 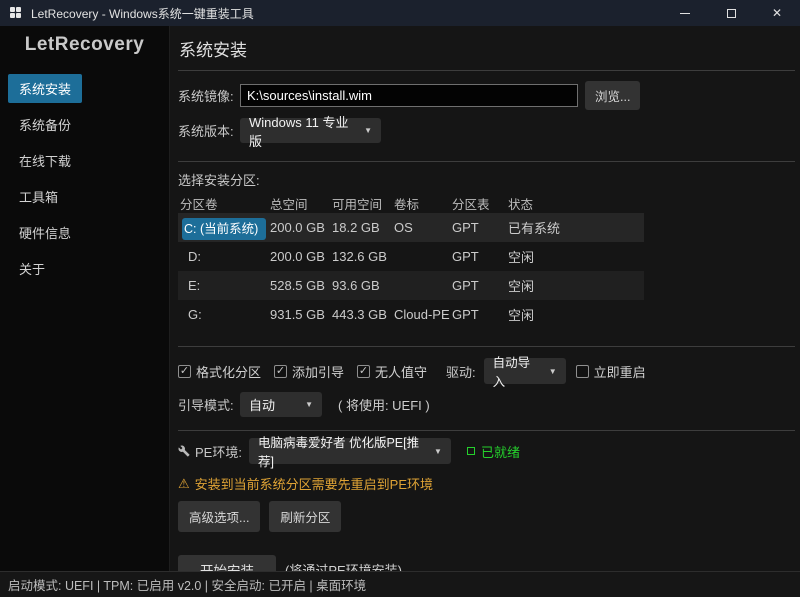 I want to click on version-label: 系统版本:, so click(x=206, y=131).